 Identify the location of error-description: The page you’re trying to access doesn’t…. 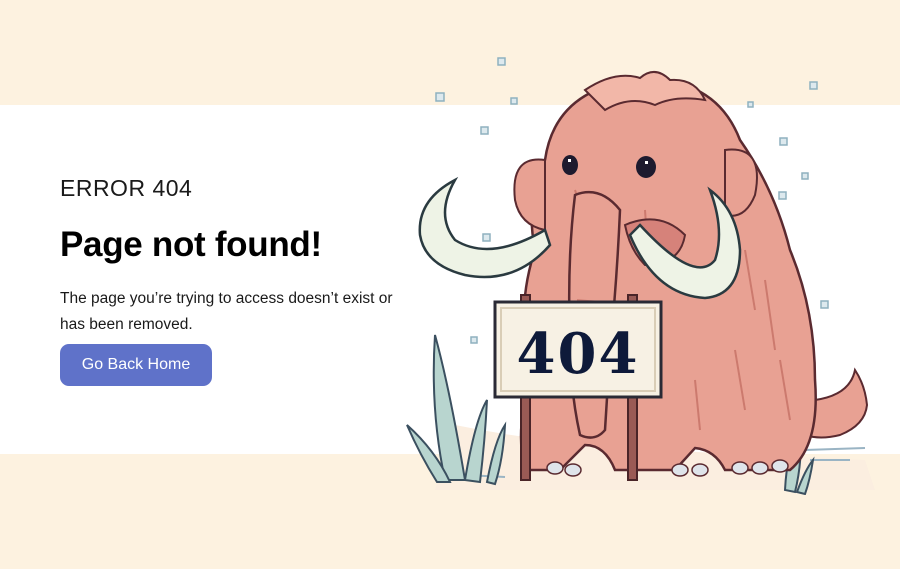
(226, 311).